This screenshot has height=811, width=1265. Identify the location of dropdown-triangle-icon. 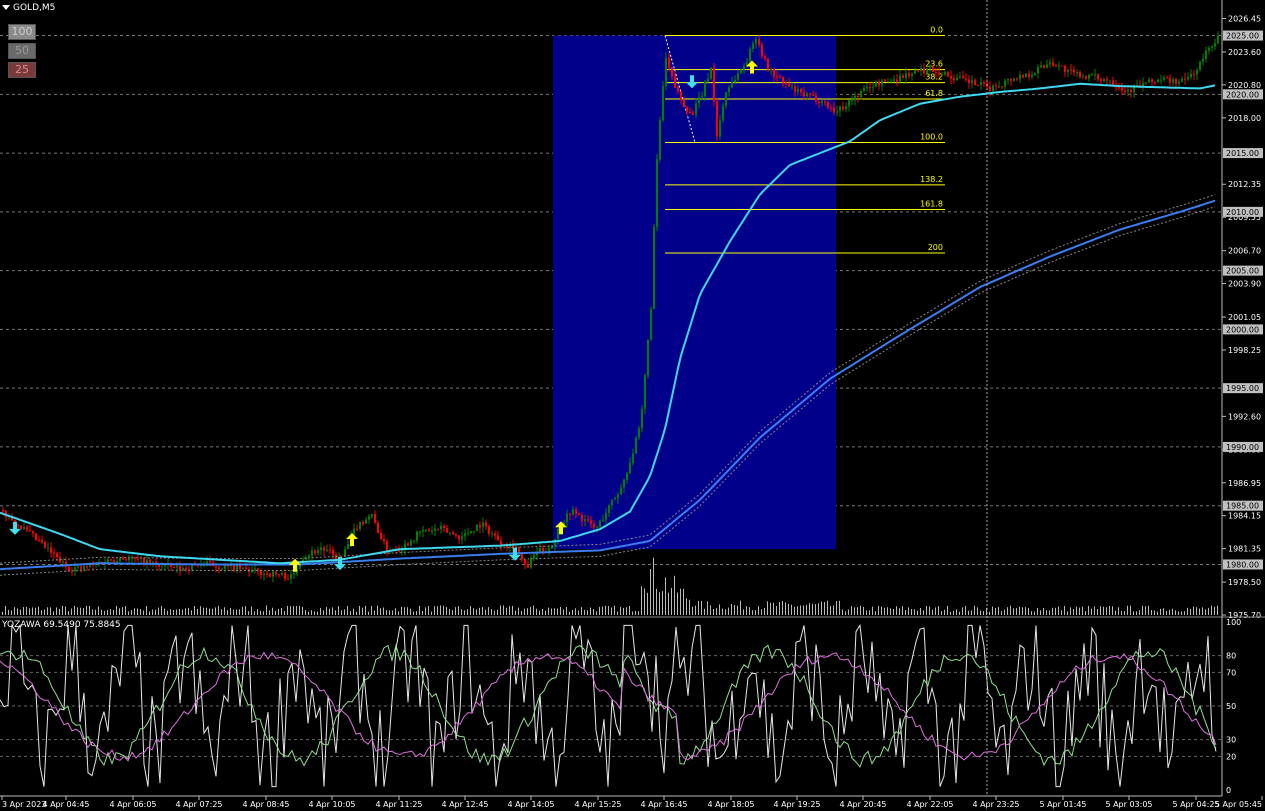
(6, 7).